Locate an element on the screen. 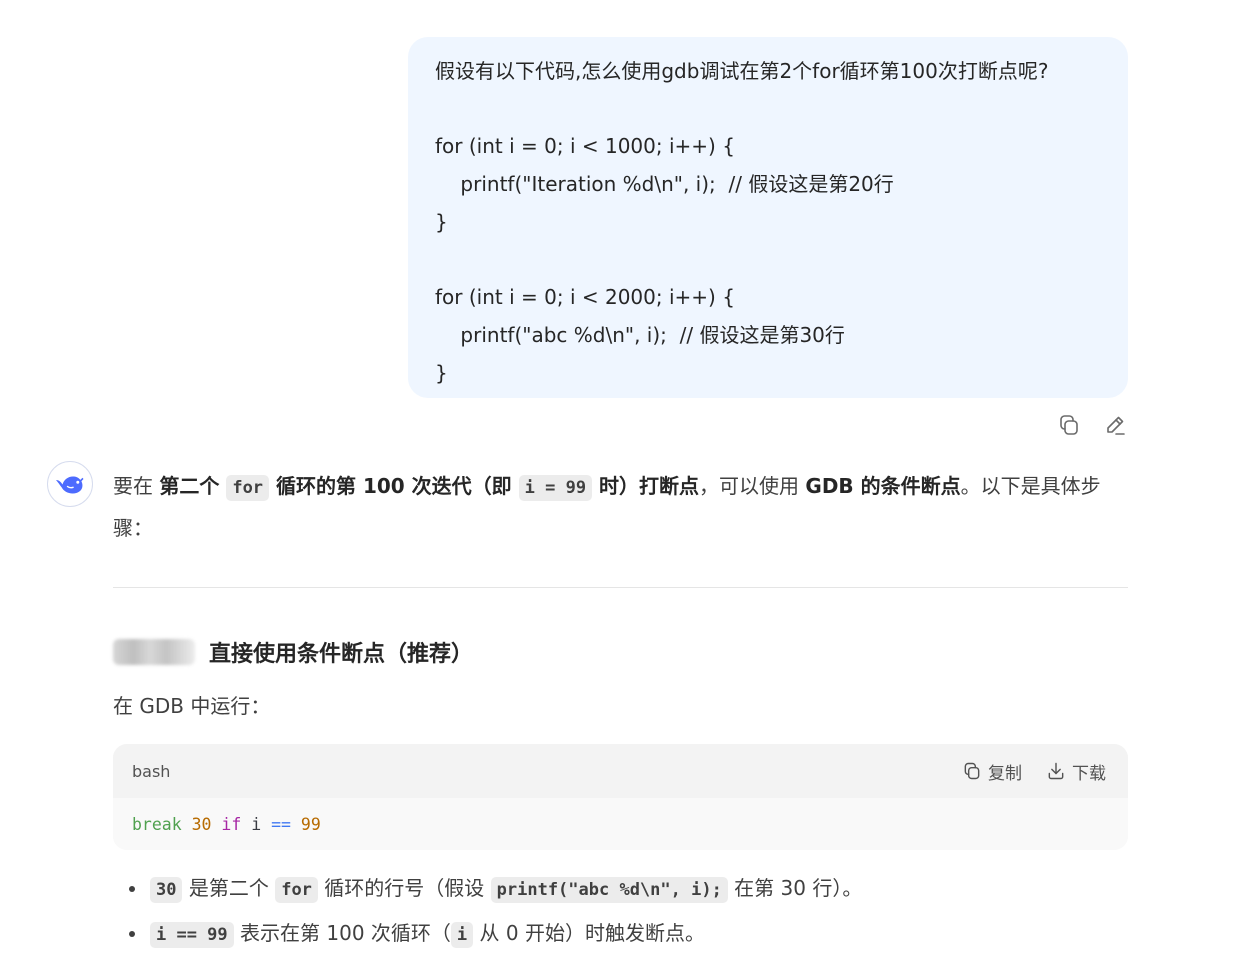  copy-code-label: 复制 is located at coordinates (1005, 773).